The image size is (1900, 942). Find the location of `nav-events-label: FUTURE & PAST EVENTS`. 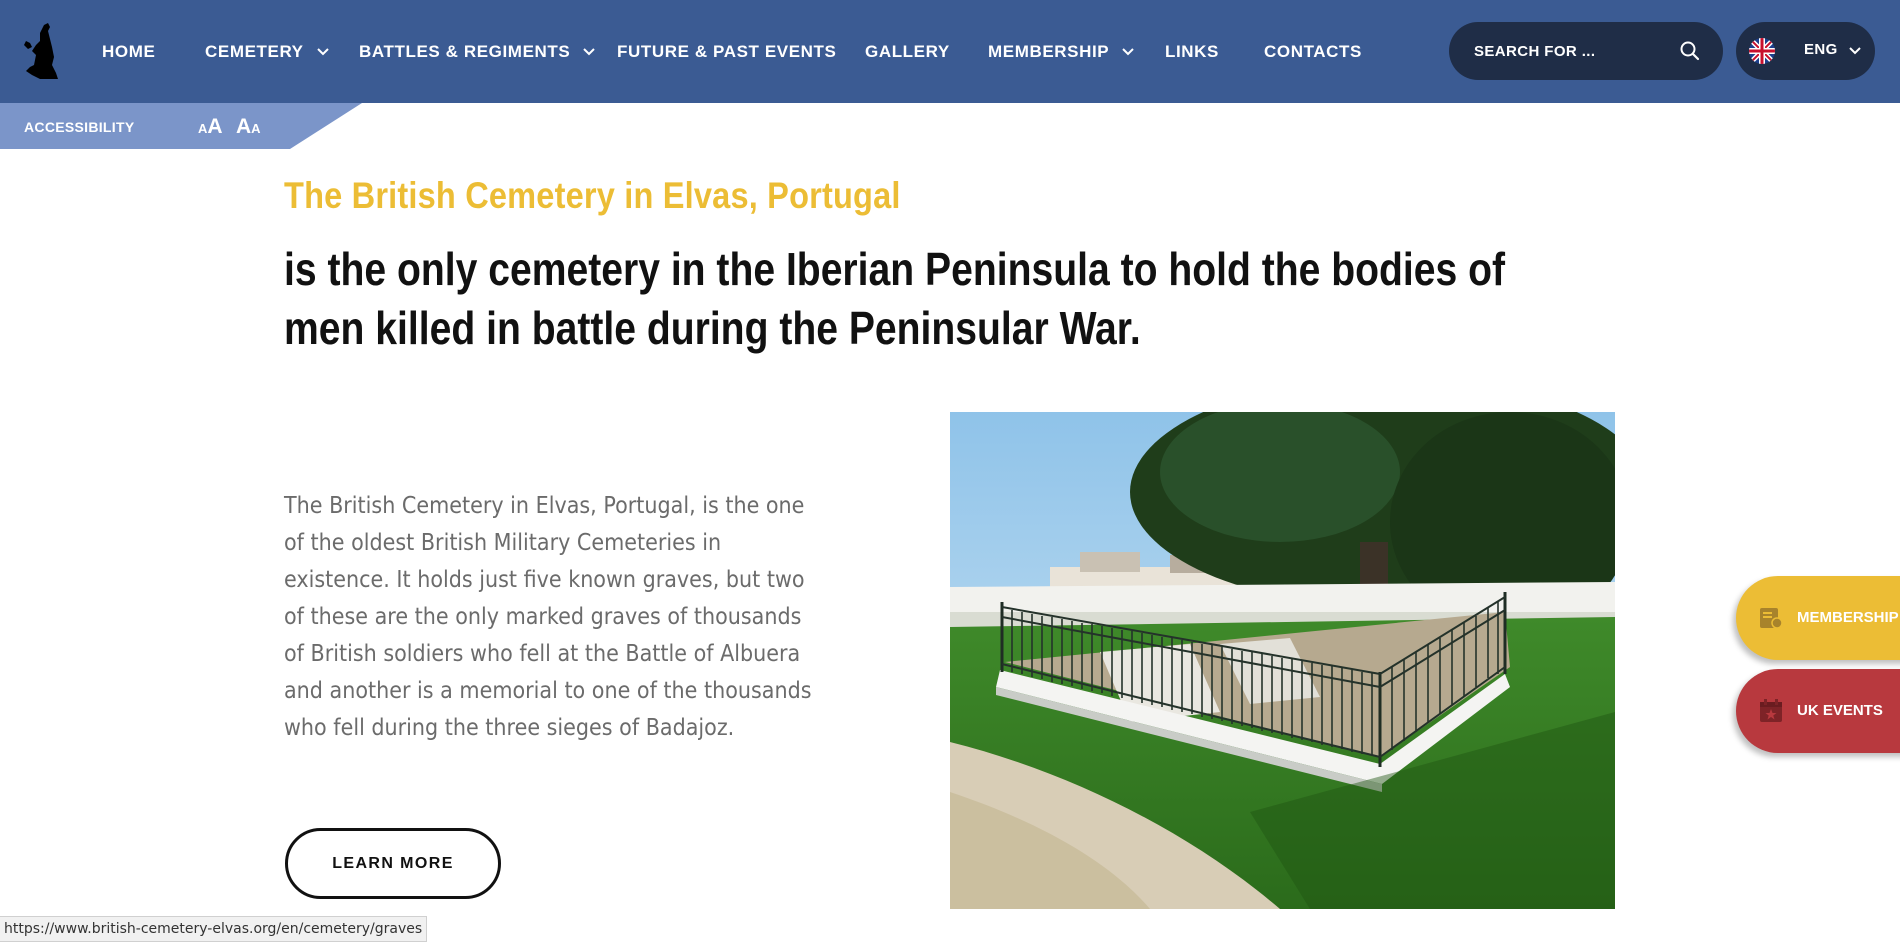

nav-events-label: FUTURE & PAST EVENTS is located at coordinates (727, 51).